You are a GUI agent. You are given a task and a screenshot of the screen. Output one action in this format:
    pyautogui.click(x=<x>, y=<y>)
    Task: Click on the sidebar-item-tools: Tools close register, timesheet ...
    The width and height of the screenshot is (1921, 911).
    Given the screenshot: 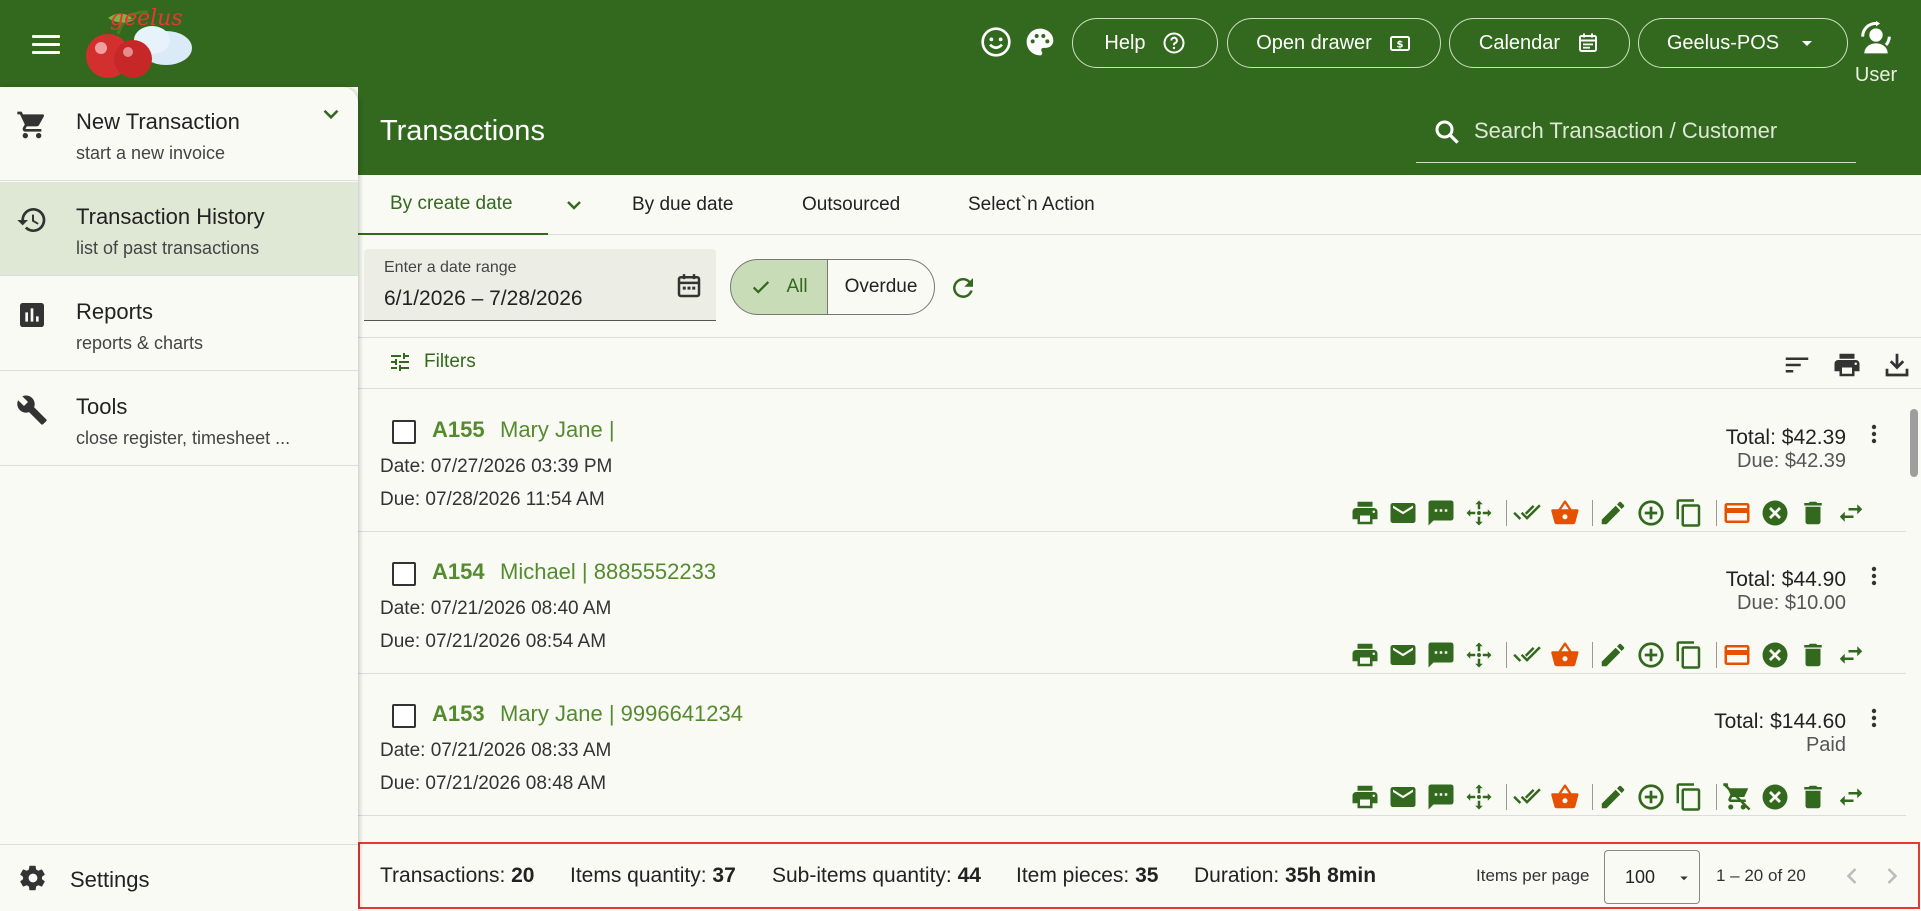 What is the action you would take?
    pyautogui.click(x=179, y=419)
    